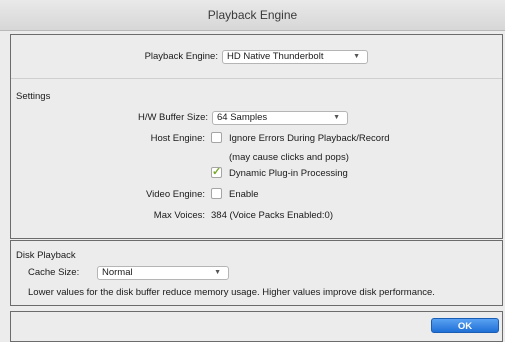 The image size is (505, 342). I want to click on playback-engine-value: HD Native Thunderbolt, so click(275, 56).